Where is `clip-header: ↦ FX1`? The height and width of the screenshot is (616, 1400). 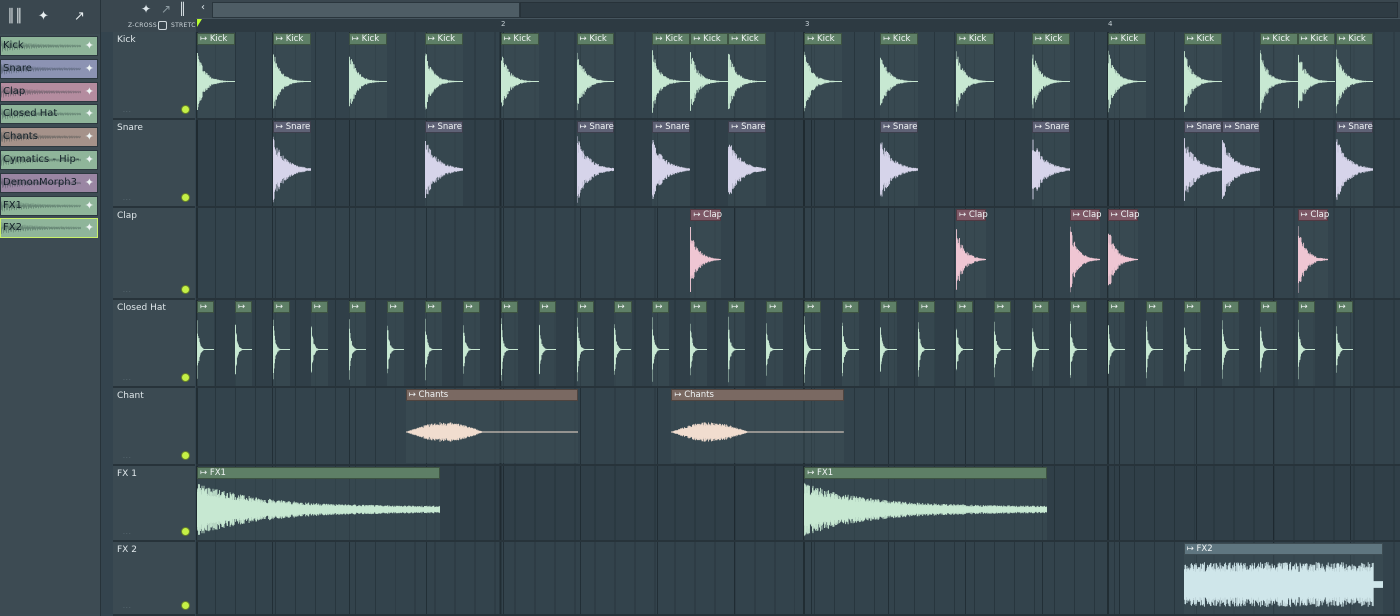 clip-header: ↦ FX1 is located at coordinates (318, 473).